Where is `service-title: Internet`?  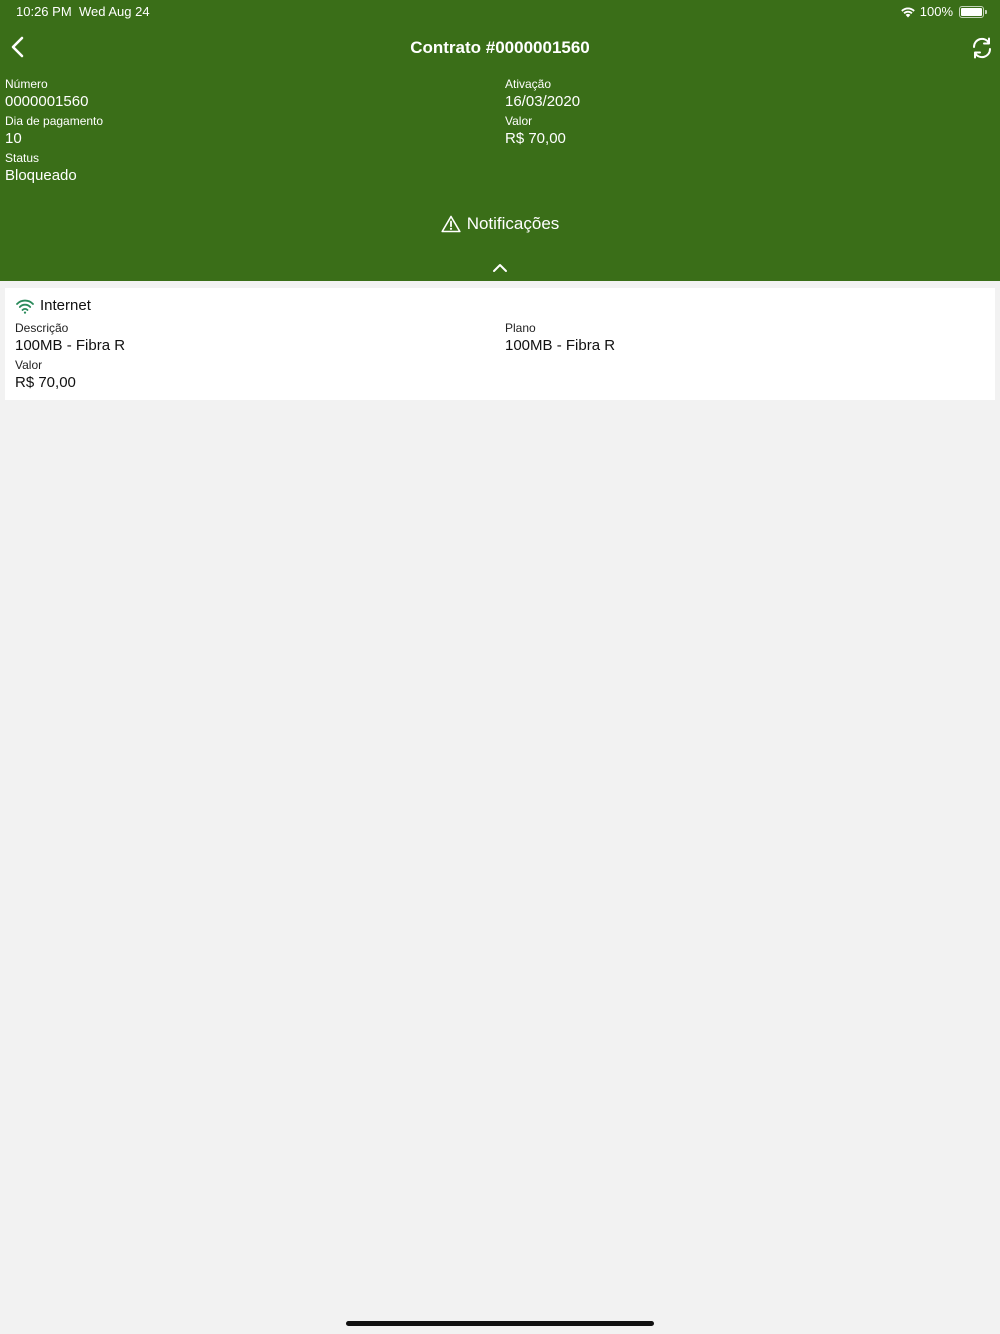
service-title: Internet is located at coordinates (53, 305).